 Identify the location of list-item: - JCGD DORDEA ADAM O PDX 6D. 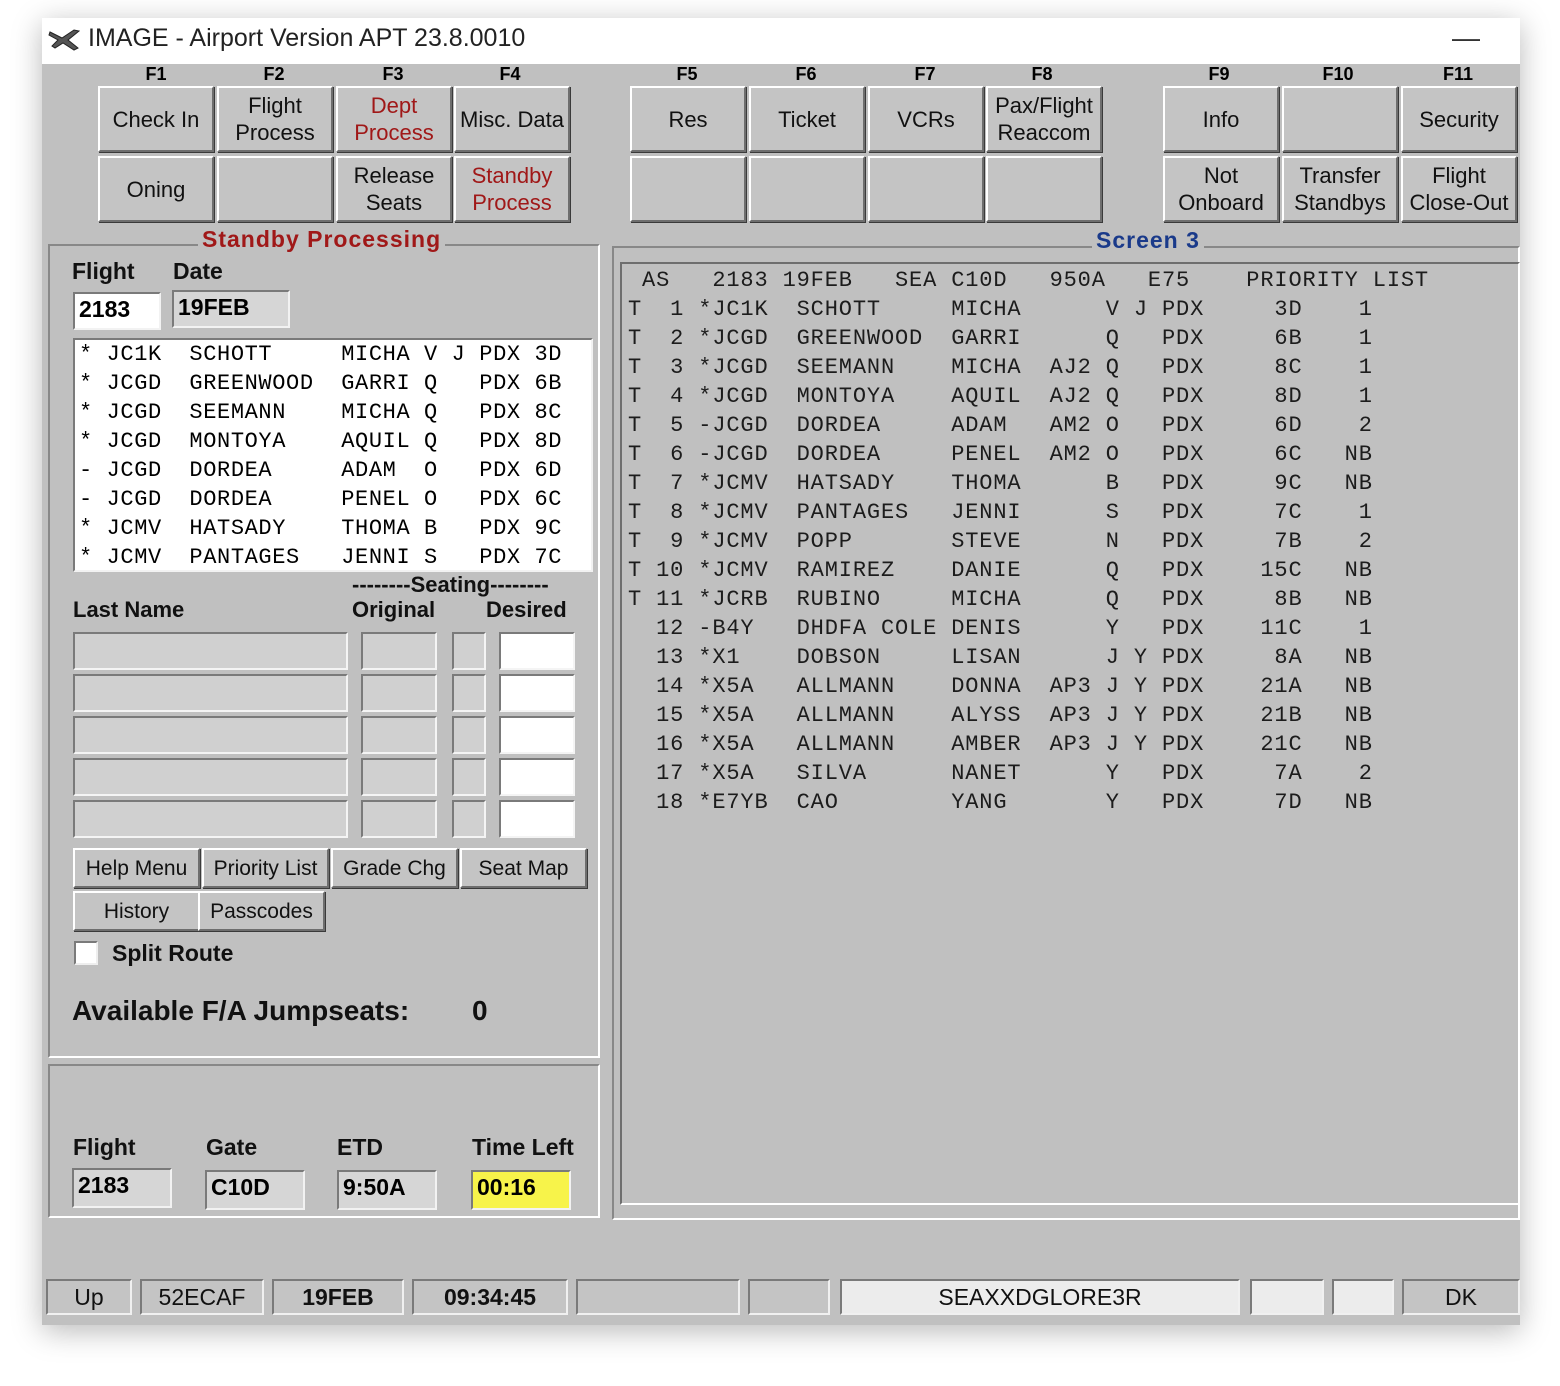
(320, 472).